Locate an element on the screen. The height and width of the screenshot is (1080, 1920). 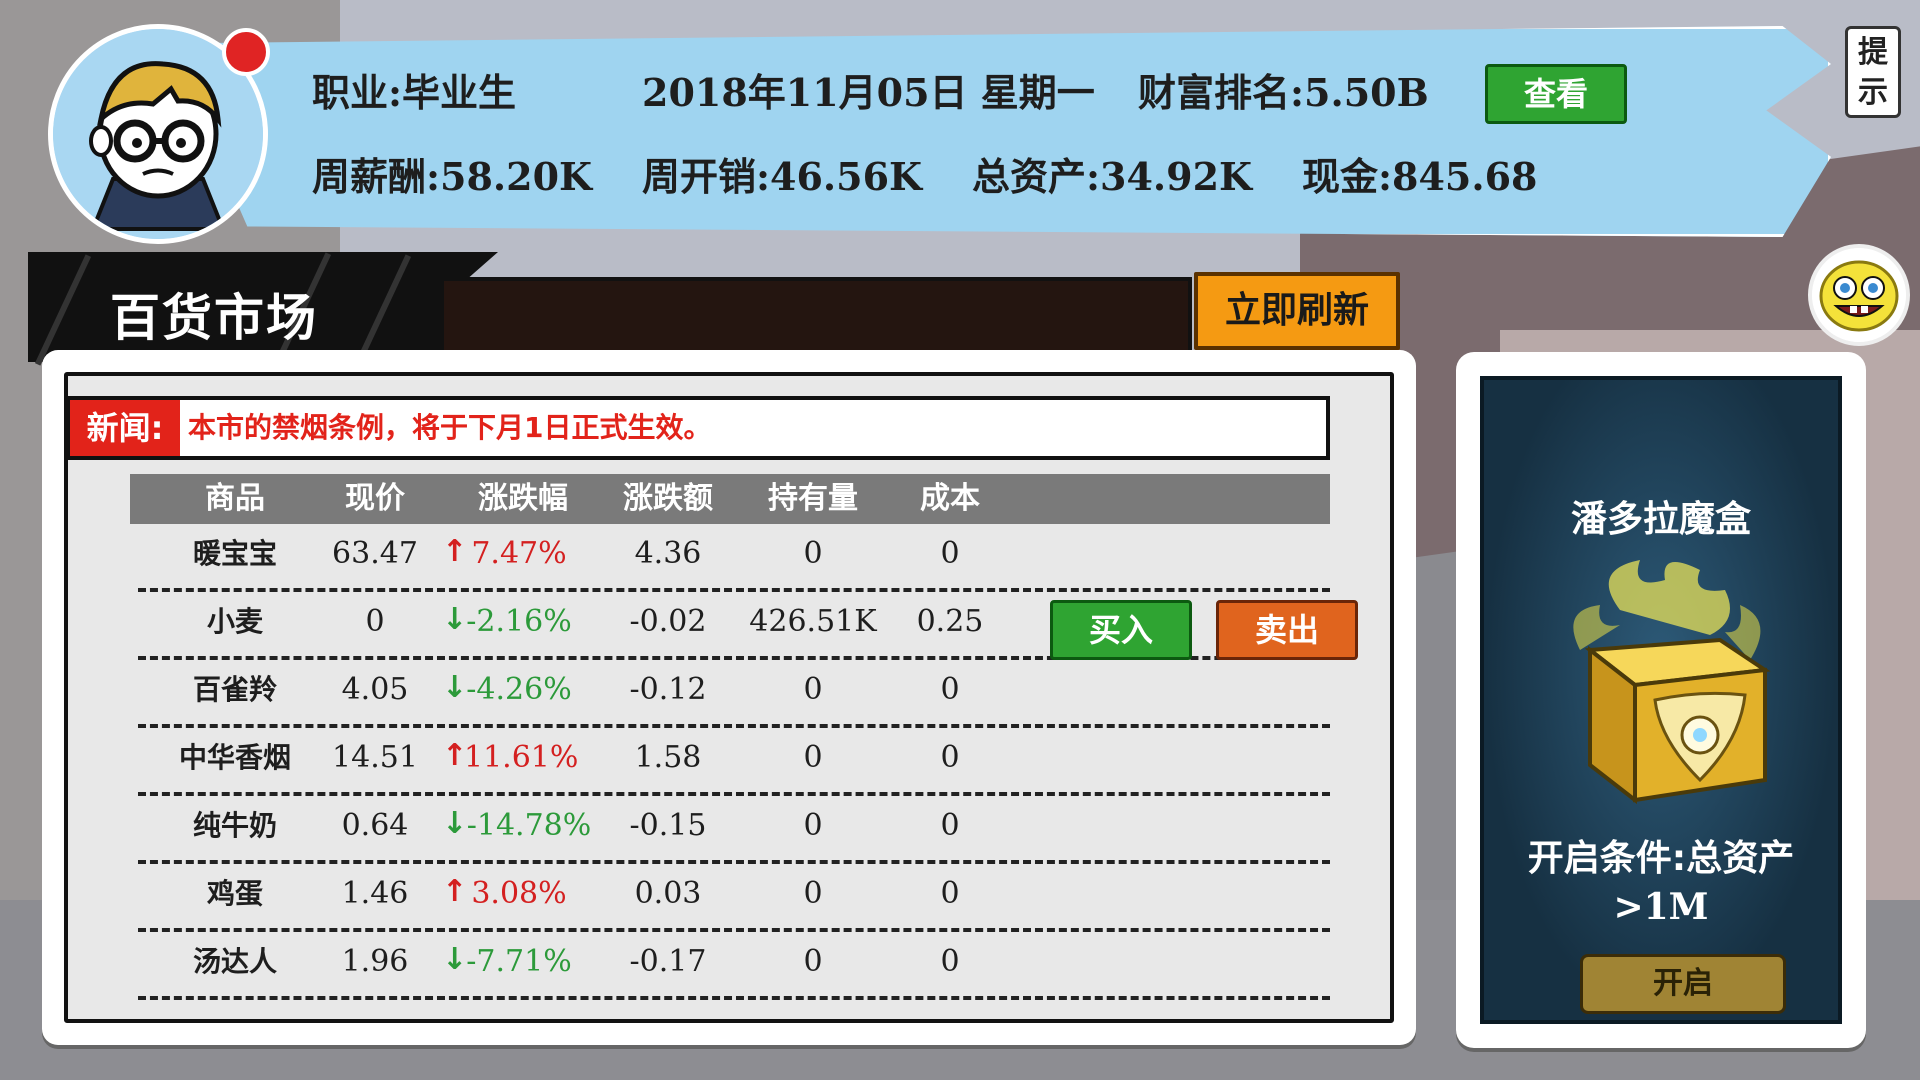
item-name: 鸡蛋 is located at coordinates (234, 893).